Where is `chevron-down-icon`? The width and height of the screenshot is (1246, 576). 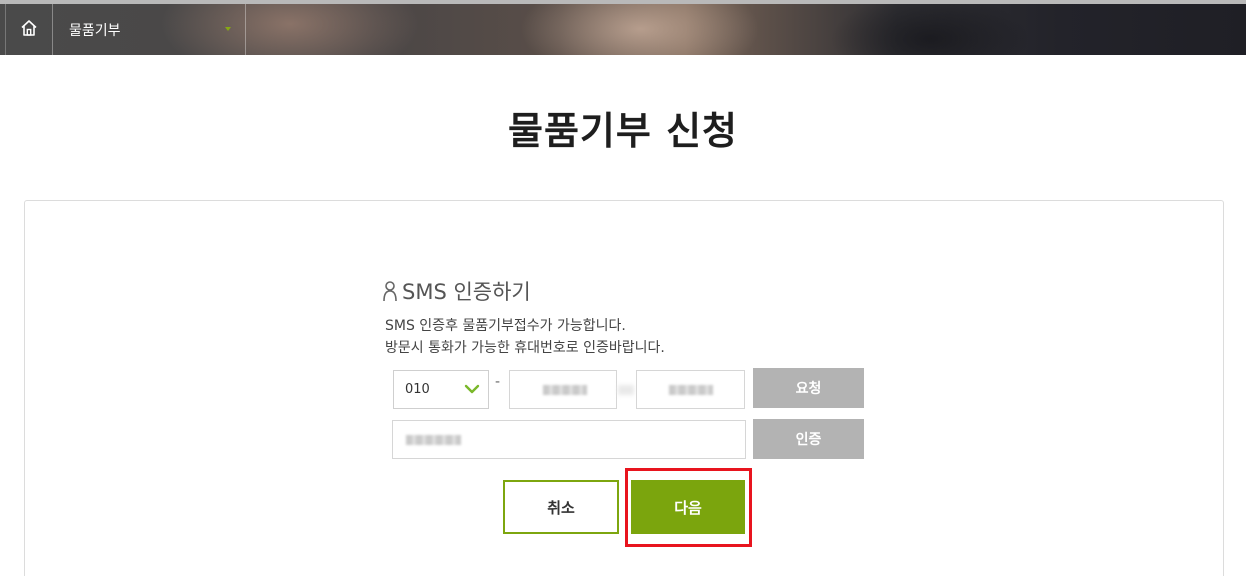 chevron-down-icon is located at coordinates (472, 391).